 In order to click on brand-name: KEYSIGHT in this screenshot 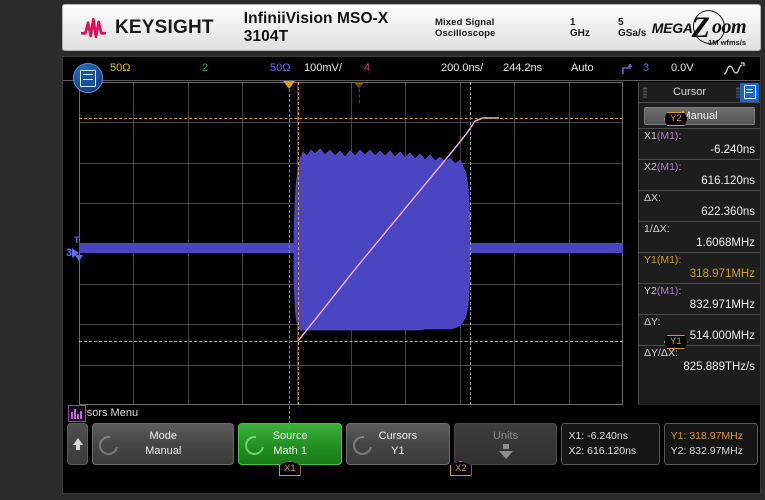, I will do `click(164, 27)`.